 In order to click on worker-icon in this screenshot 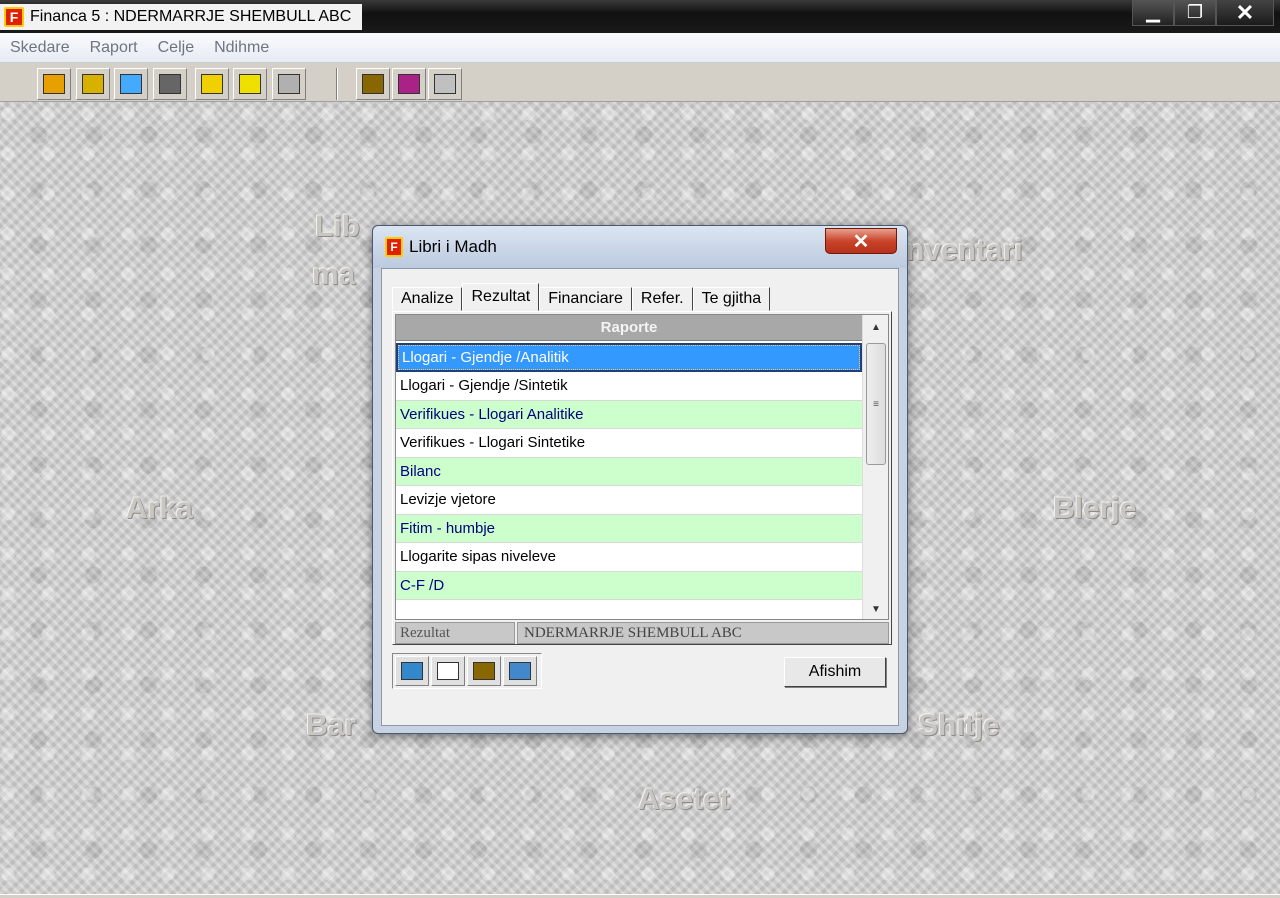, I will do `click(170, 84)`.